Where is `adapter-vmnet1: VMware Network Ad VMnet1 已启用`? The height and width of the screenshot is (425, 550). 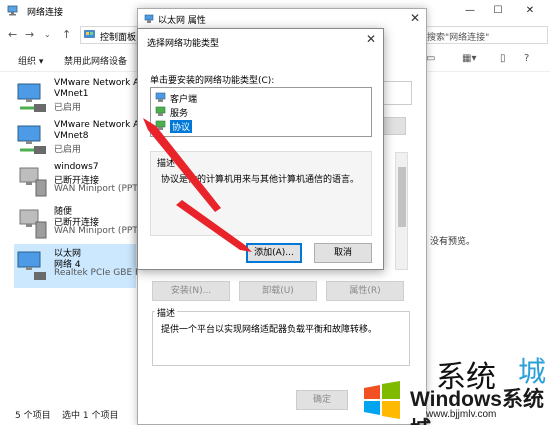
adapter-vmnet1: VMware Network Ad VMnet1 已启用 is located at coordinates (79, 98).